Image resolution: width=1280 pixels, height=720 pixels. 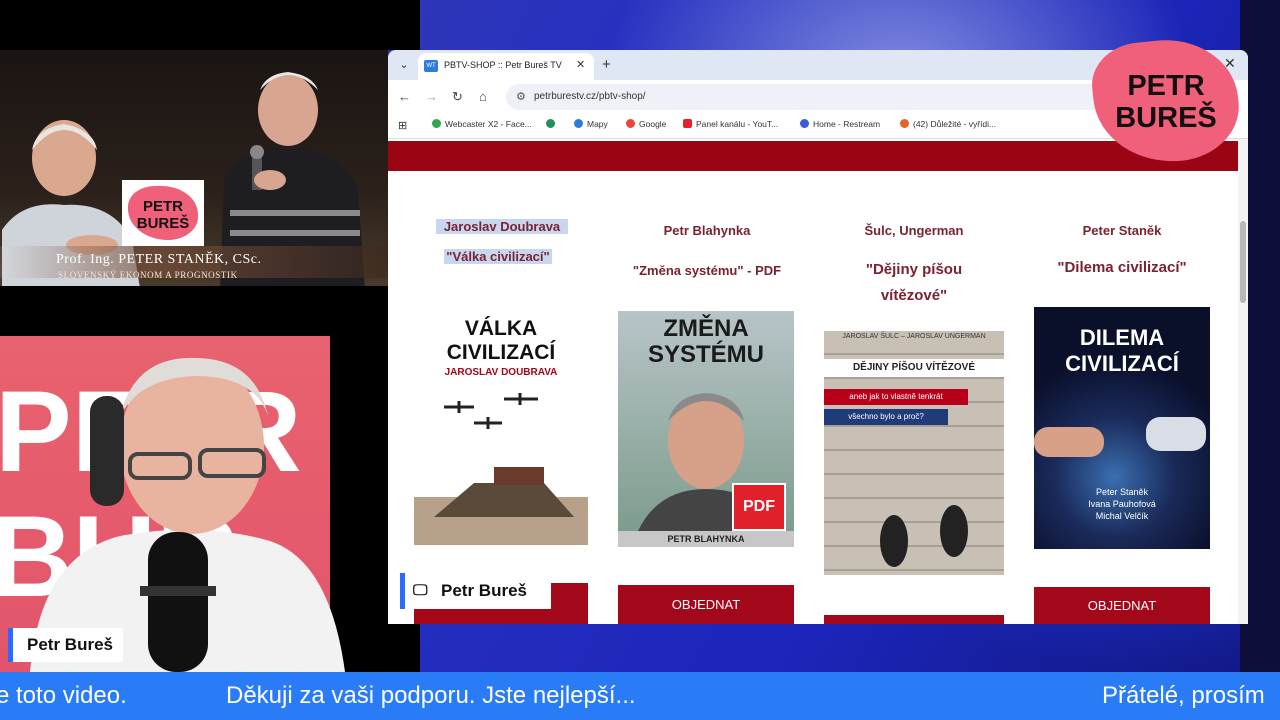 I want to click on tab-close-icon: ✕, so click(x=580, y=64).